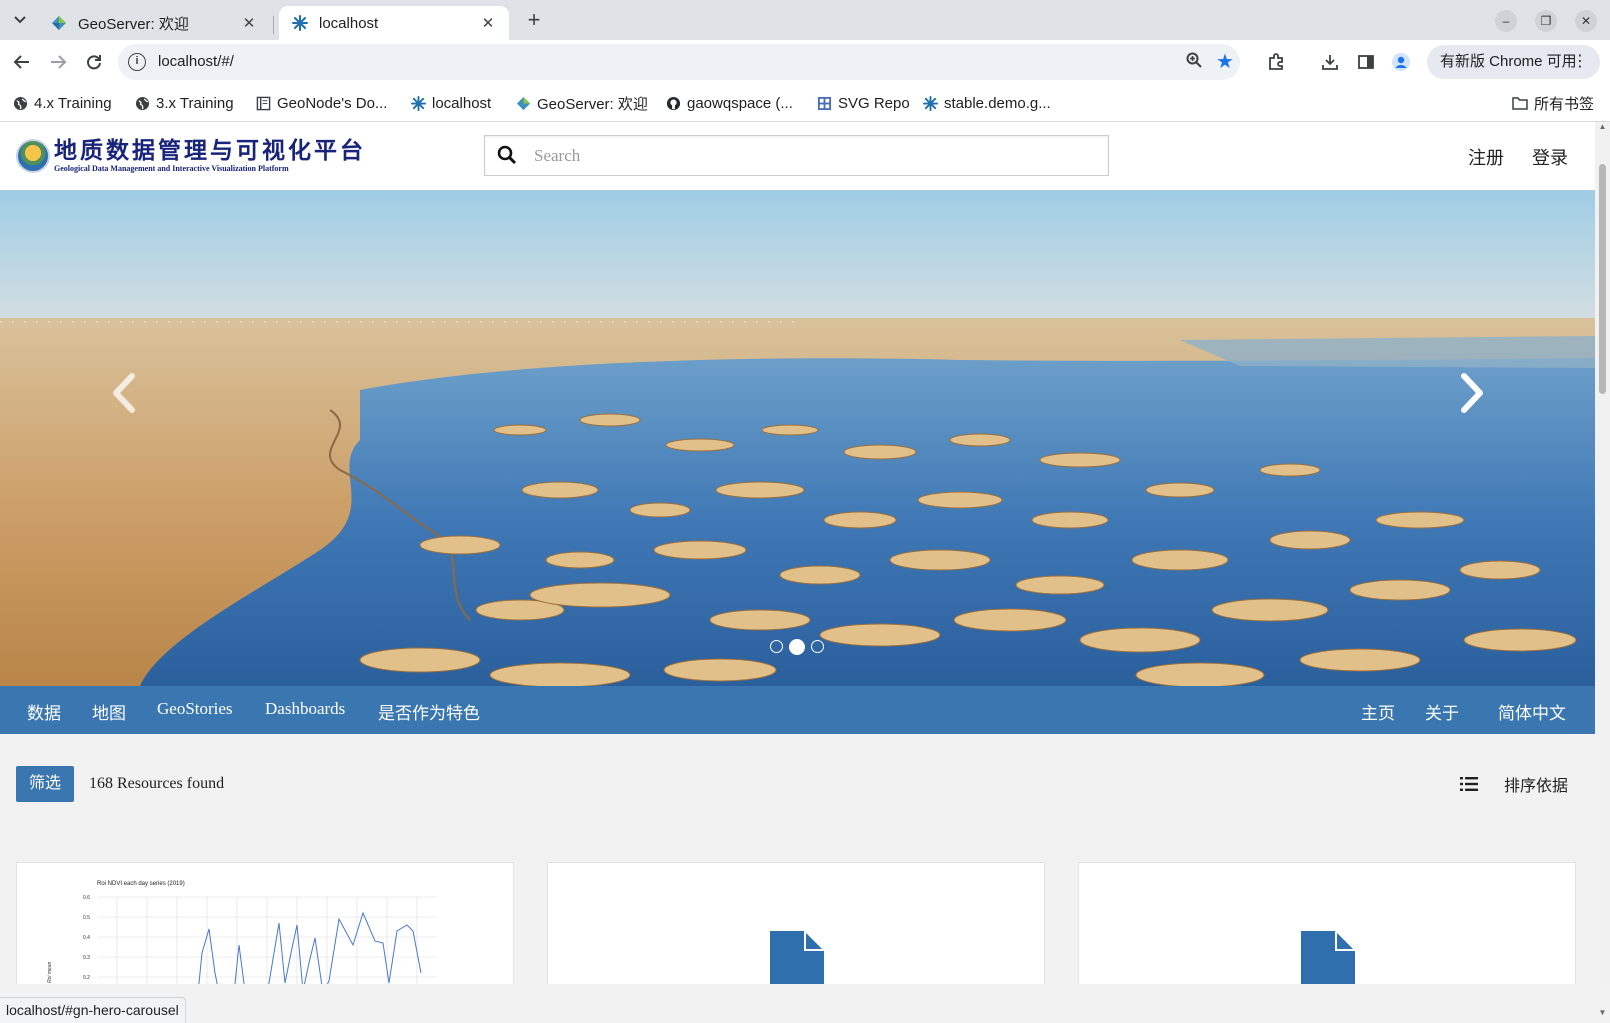 The height and width of the screenshot is (1023, 1610). Describe the element at coordinates (1469, 784) in the screenshot. I see `list-view-icon` at that location.